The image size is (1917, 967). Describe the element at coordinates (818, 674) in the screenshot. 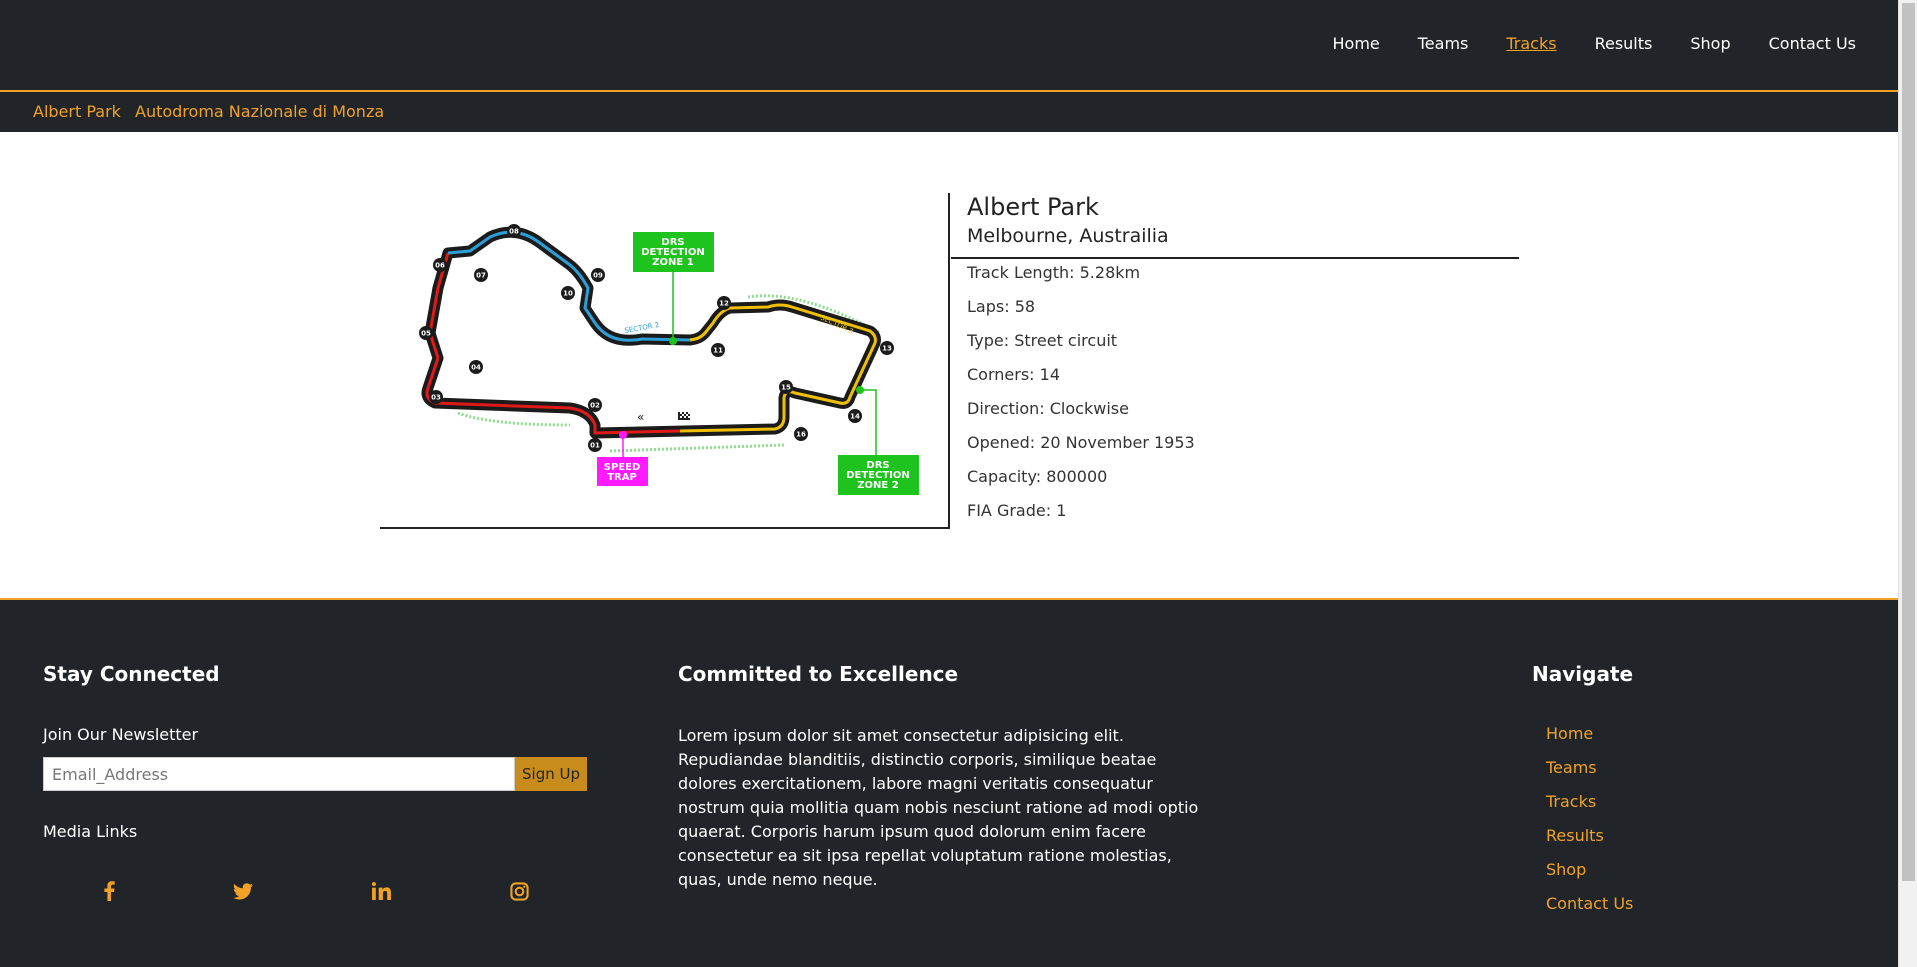

I see `committed-heading: Committed to Excellence` at that location.